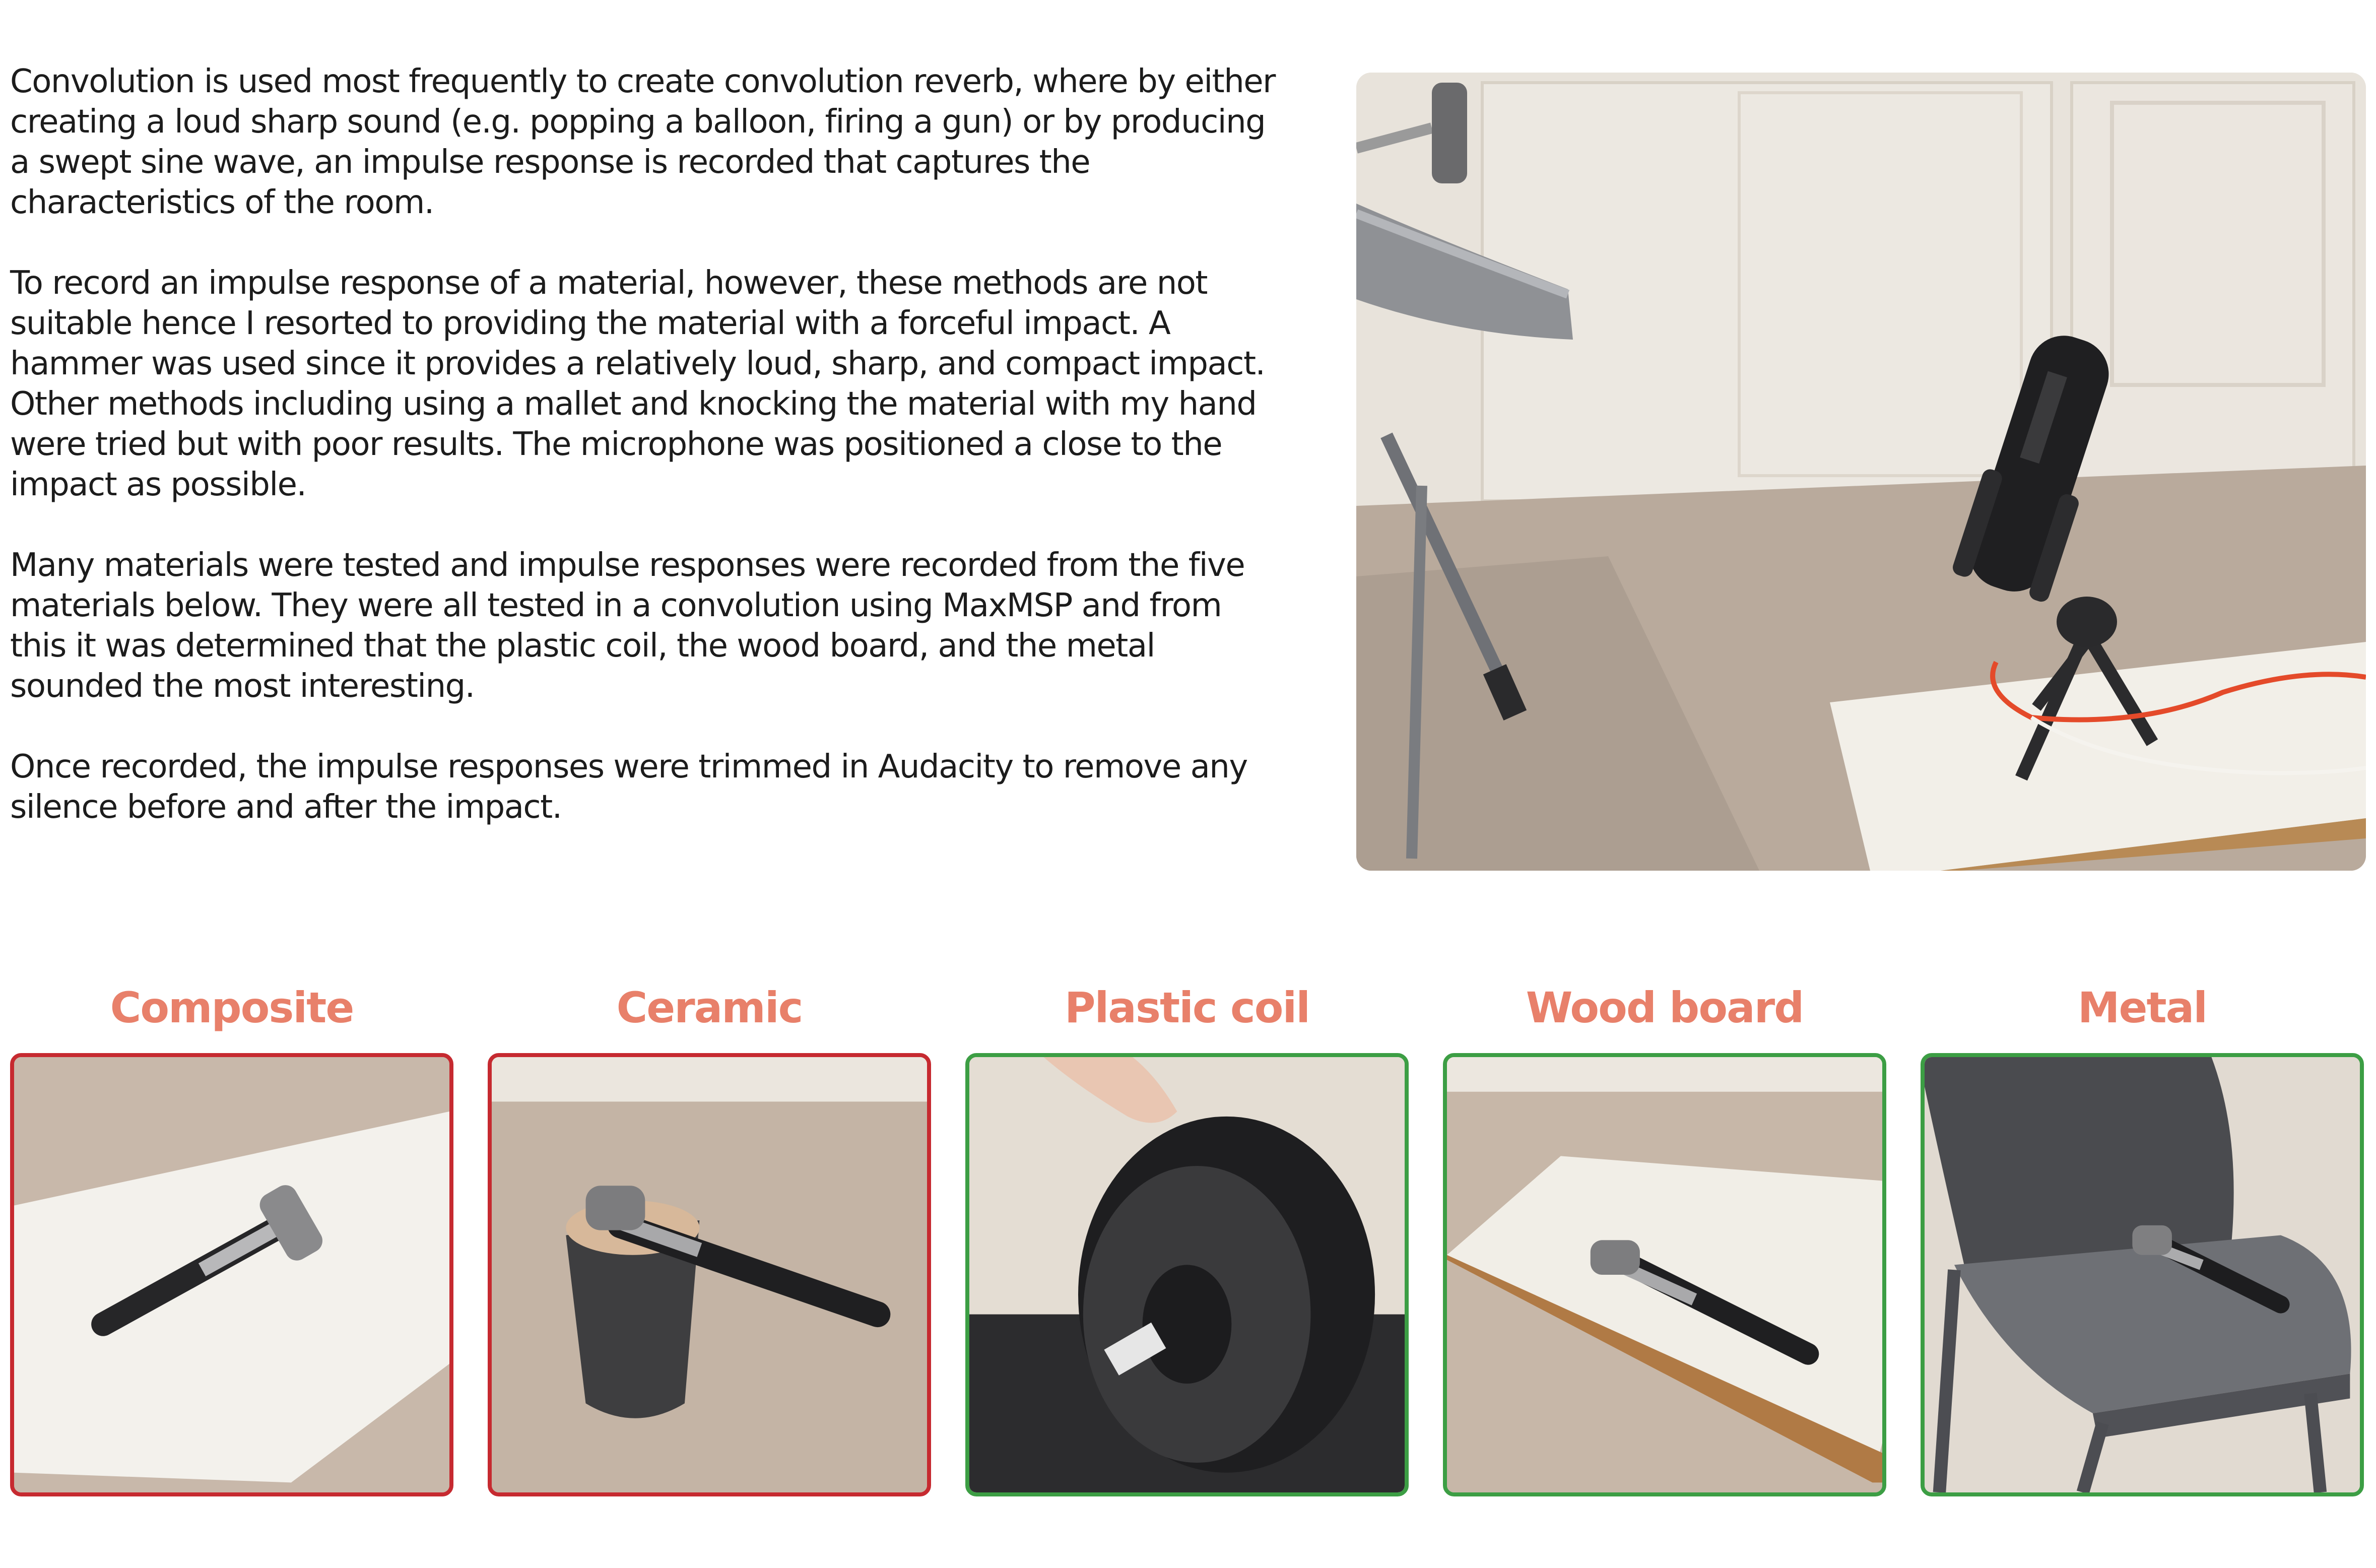  Describe the element at coordinates (2142, 1007) in the screenshot. I see `material-label: Metal` at that location.